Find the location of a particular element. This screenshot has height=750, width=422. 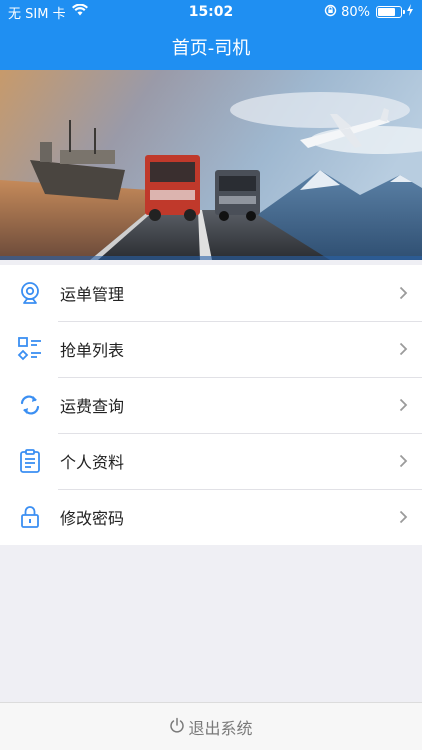

refresh-icon is located at coordinates (30, 405).